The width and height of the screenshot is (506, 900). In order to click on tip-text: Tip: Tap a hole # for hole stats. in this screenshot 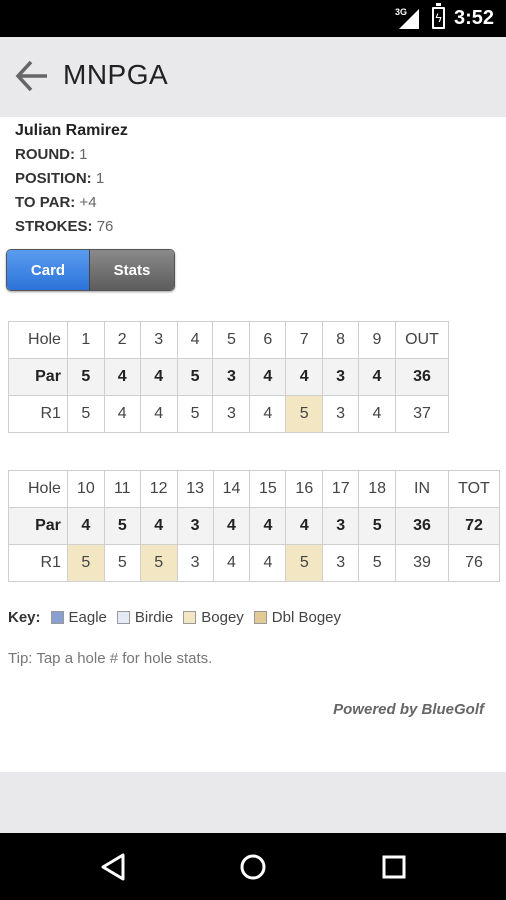, I will do `click(110, 658)`.